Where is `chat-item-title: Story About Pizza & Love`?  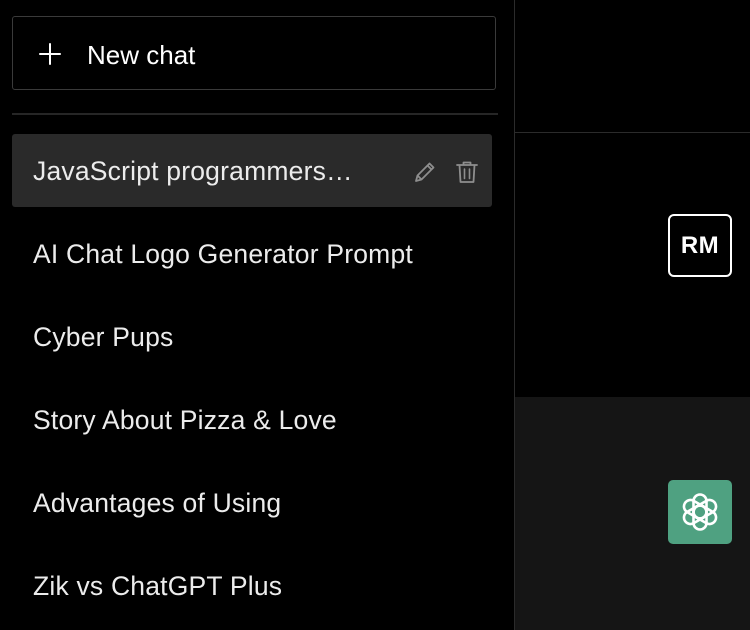 chat-item-title: Story About Pizza & Love is located at coordinates (185, 420).